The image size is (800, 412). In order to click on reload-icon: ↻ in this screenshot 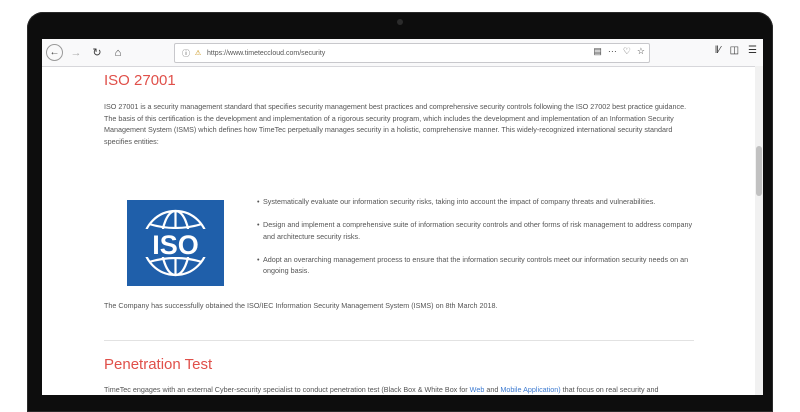, I will do `click(97, 53)`.